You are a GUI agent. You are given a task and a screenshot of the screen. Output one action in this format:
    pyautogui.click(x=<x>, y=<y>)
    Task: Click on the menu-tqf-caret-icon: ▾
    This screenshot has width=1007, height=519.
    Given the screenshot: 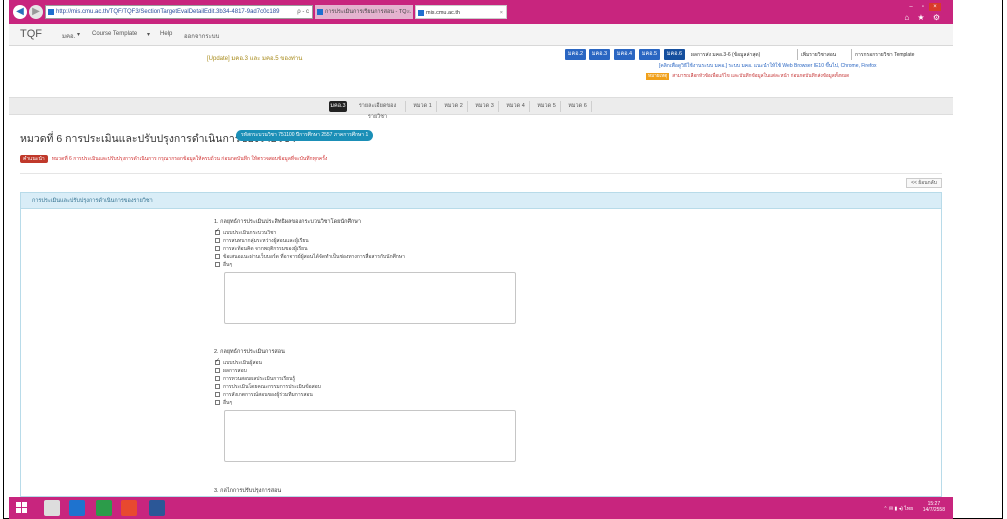 What is the action you would take?
    pyautogui.click(x=79, y=35)
    